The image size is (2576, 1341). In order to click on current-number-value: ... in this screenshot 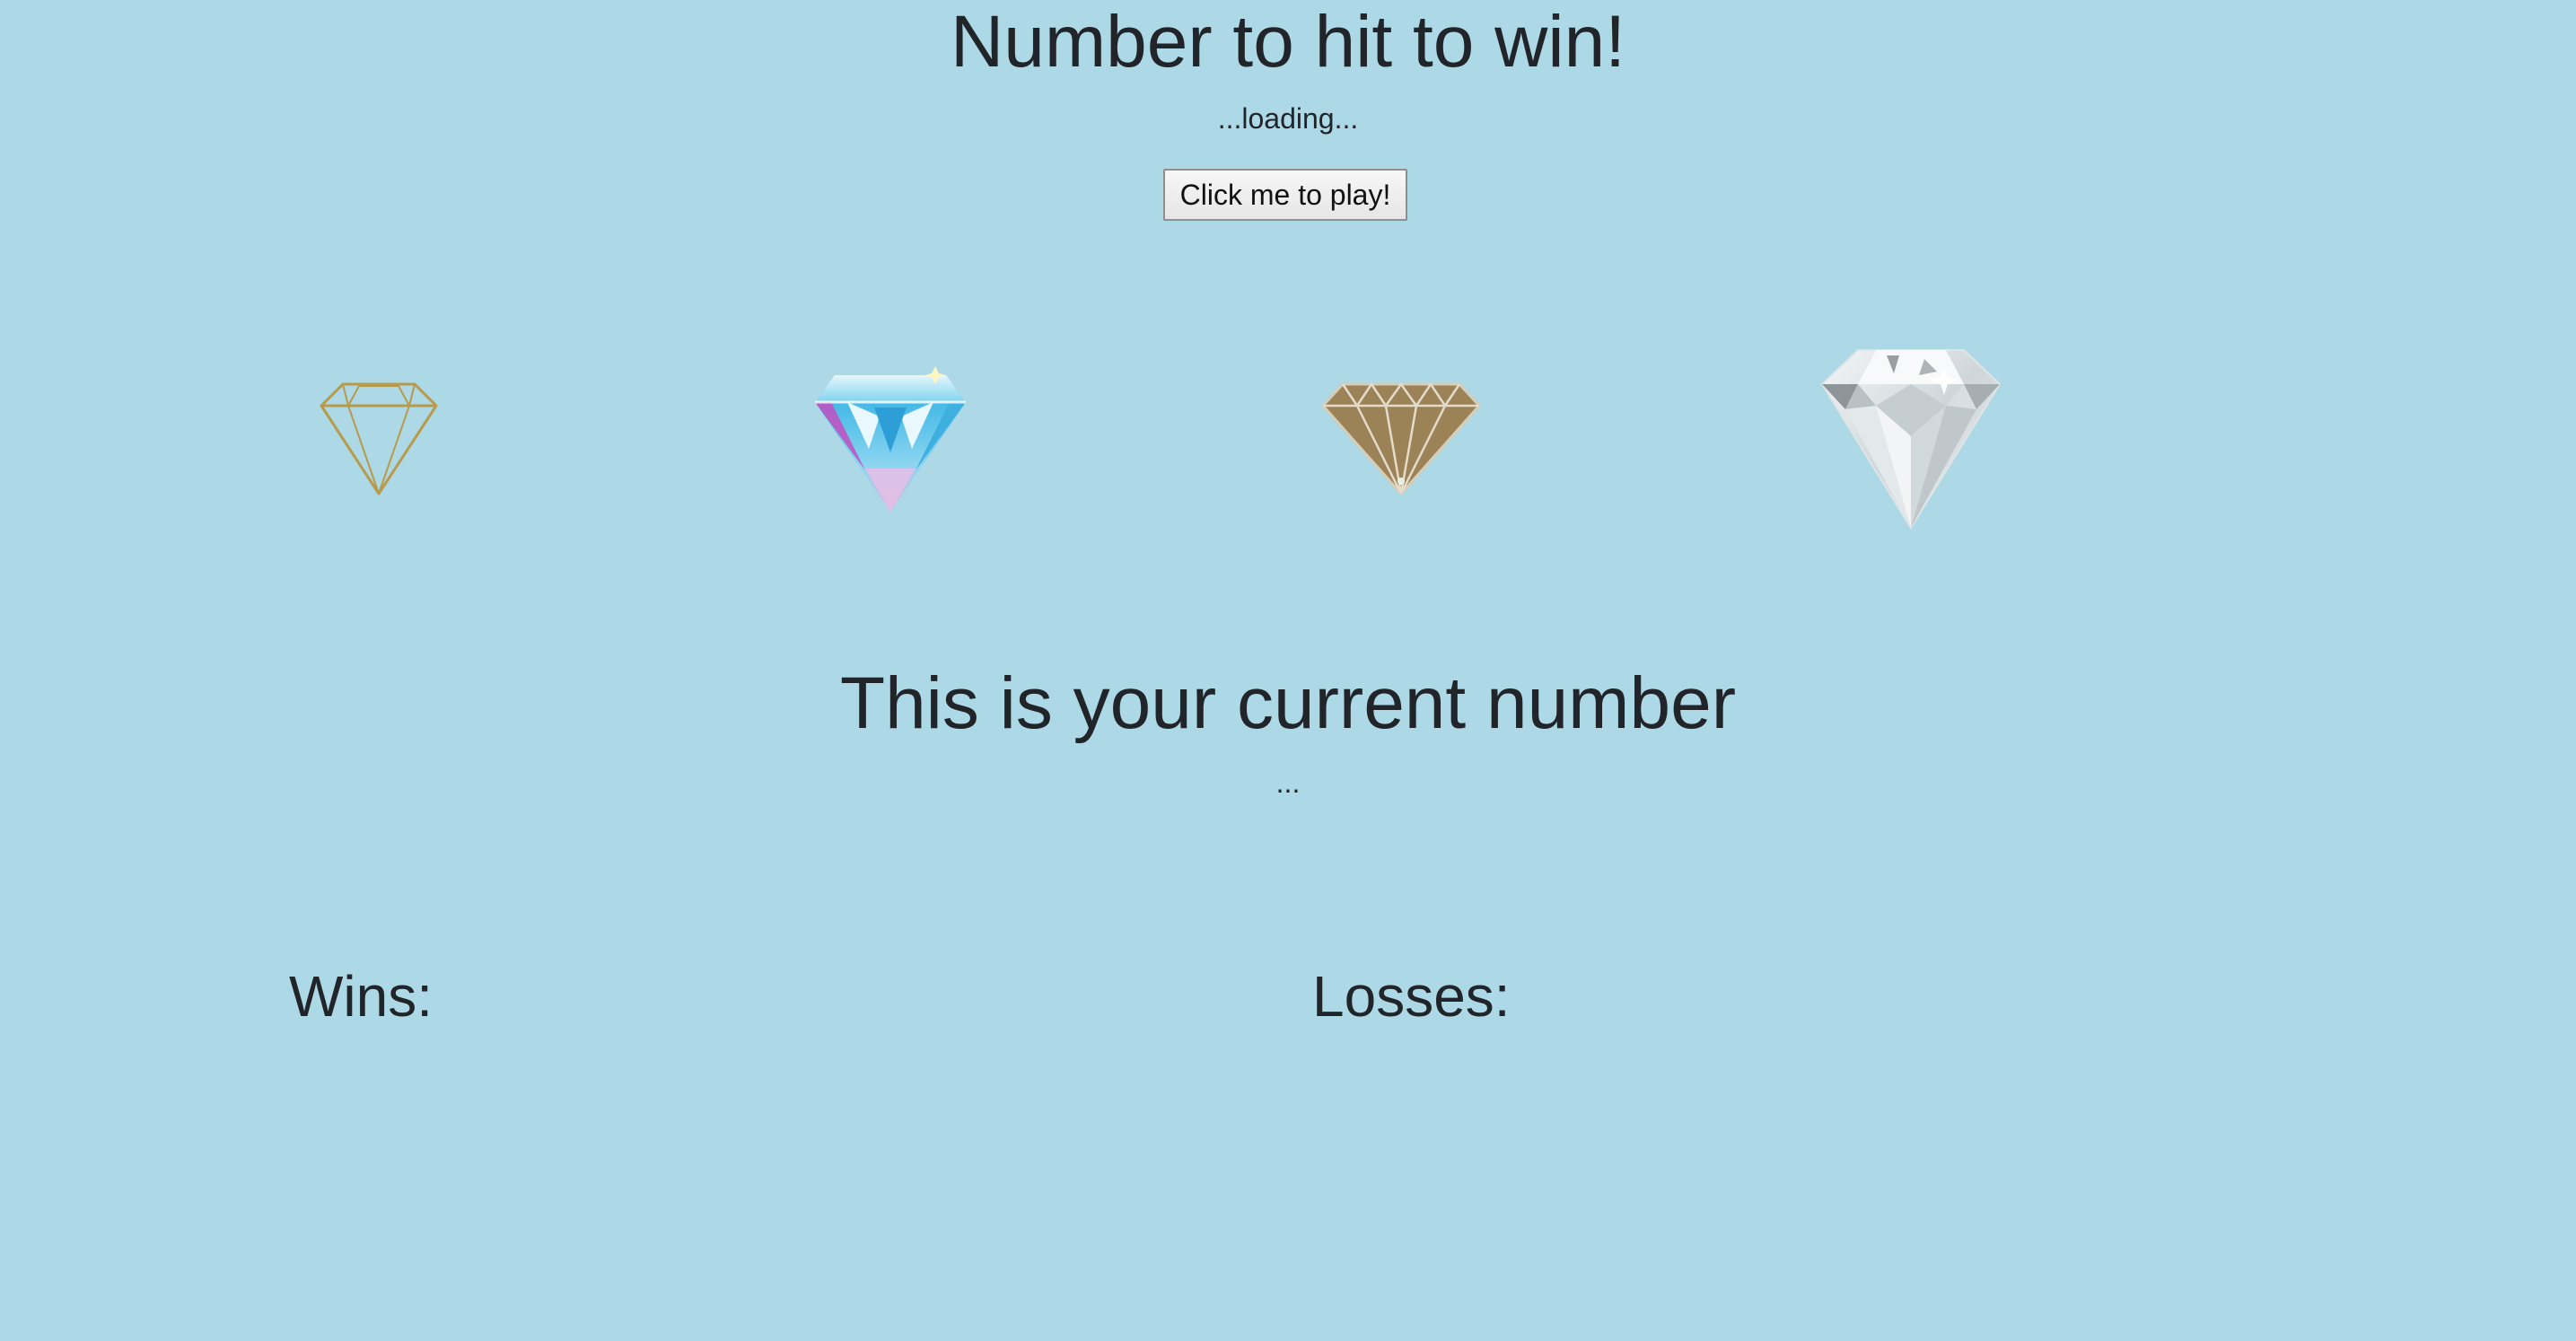, I will do `click(1288, 783)`.